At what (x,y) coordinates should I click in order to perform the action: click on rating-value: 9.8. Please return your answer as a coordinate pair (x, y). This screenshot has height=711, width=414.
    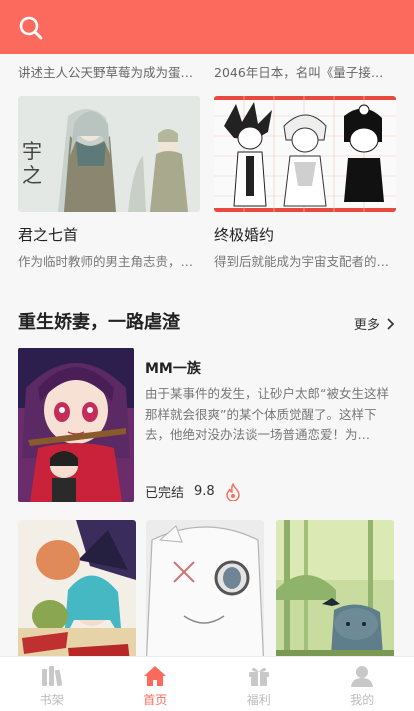
    Looking at the image, I should click on (204, 491).